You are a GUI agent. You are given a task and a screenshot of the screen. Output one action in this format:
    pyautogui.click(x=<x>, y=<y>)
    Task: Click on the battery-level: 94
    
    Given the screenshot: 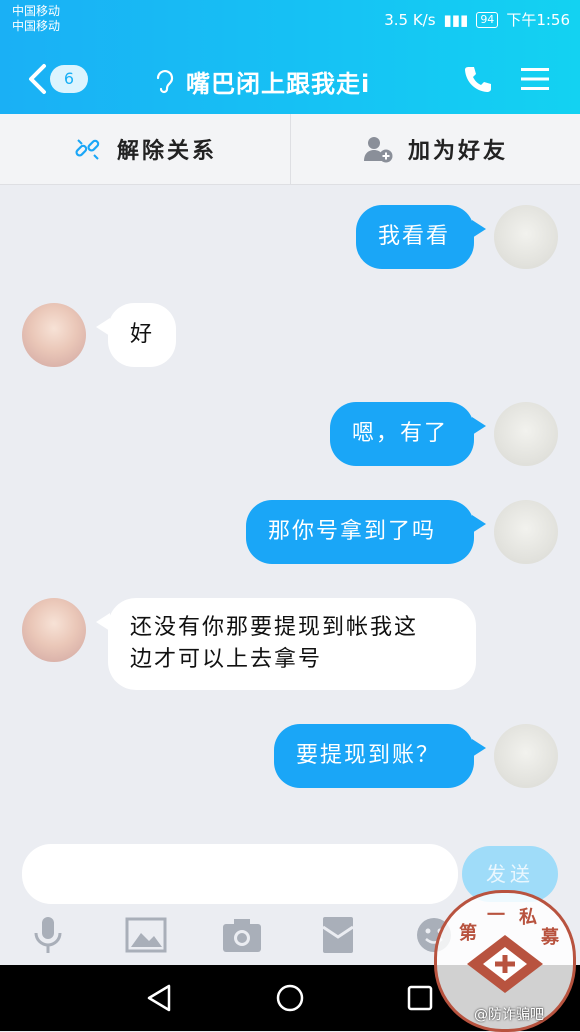 What is the action you would take?
    pyautogui.click(x=487, y=19)
    